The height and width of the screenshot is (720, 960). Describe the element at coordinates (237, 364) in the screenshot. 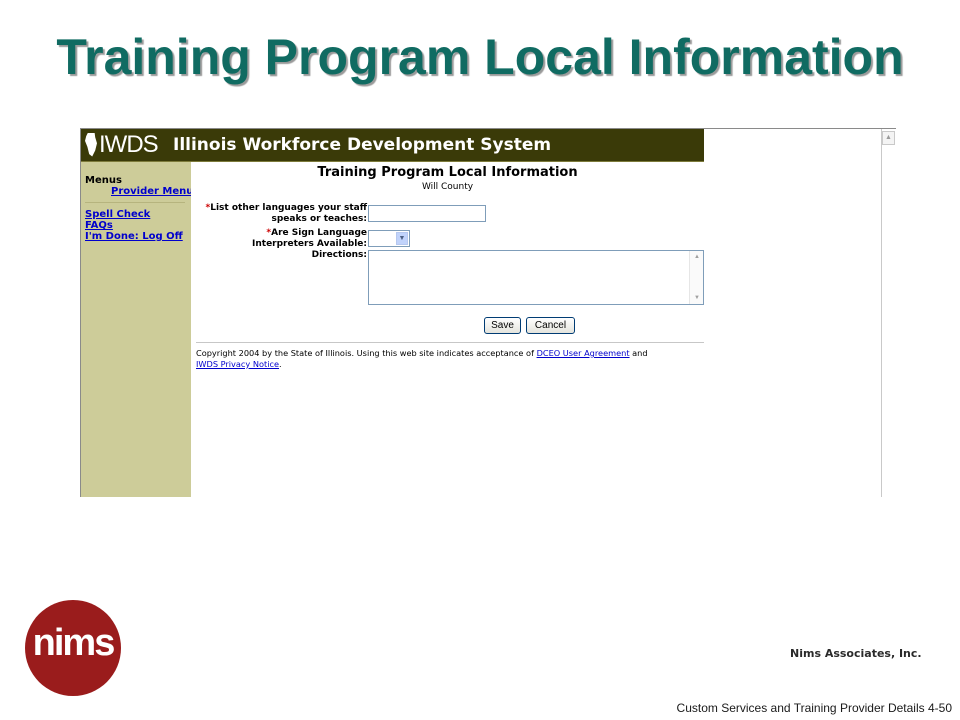

I see `privacy-notice-link: IWDS Privacy Notice` at that location.